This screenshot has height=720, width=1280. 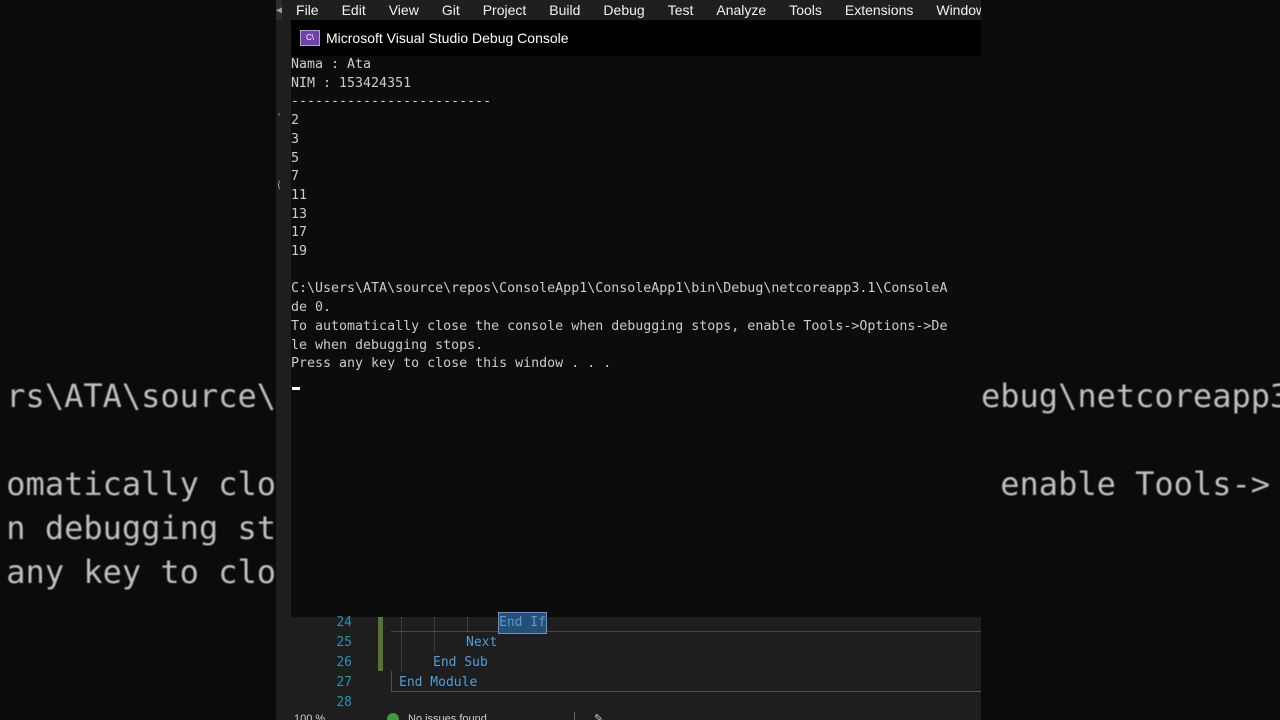 I want to click on bg-line: n debugging st, so click(x=141, y=528).